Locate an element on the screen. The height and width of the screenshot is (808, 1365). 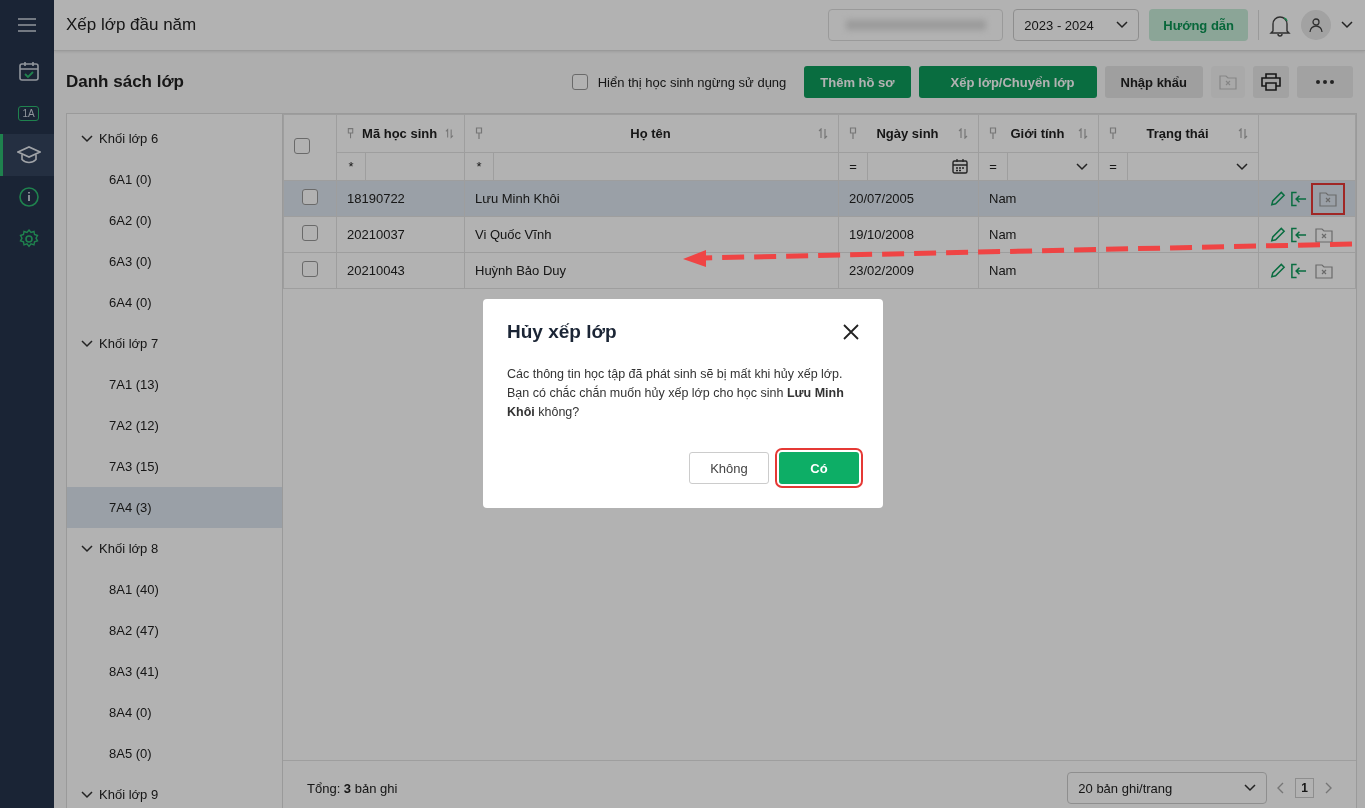
info-icon is located at coordinates (28, 197).